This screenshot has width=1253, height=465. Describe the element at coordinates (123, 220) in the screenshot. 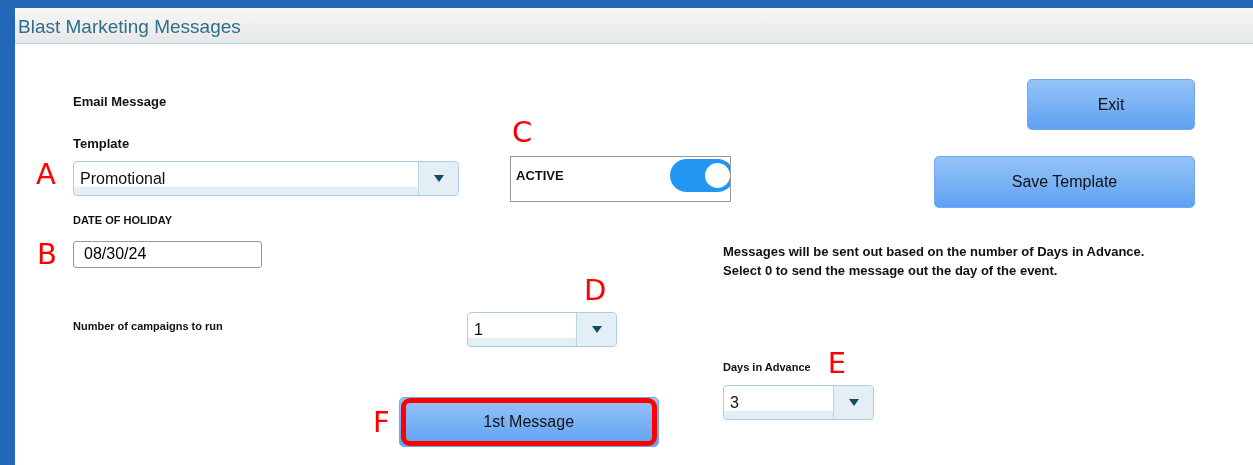

I see `field-label: DATE OF HOLIDAY` at that location.